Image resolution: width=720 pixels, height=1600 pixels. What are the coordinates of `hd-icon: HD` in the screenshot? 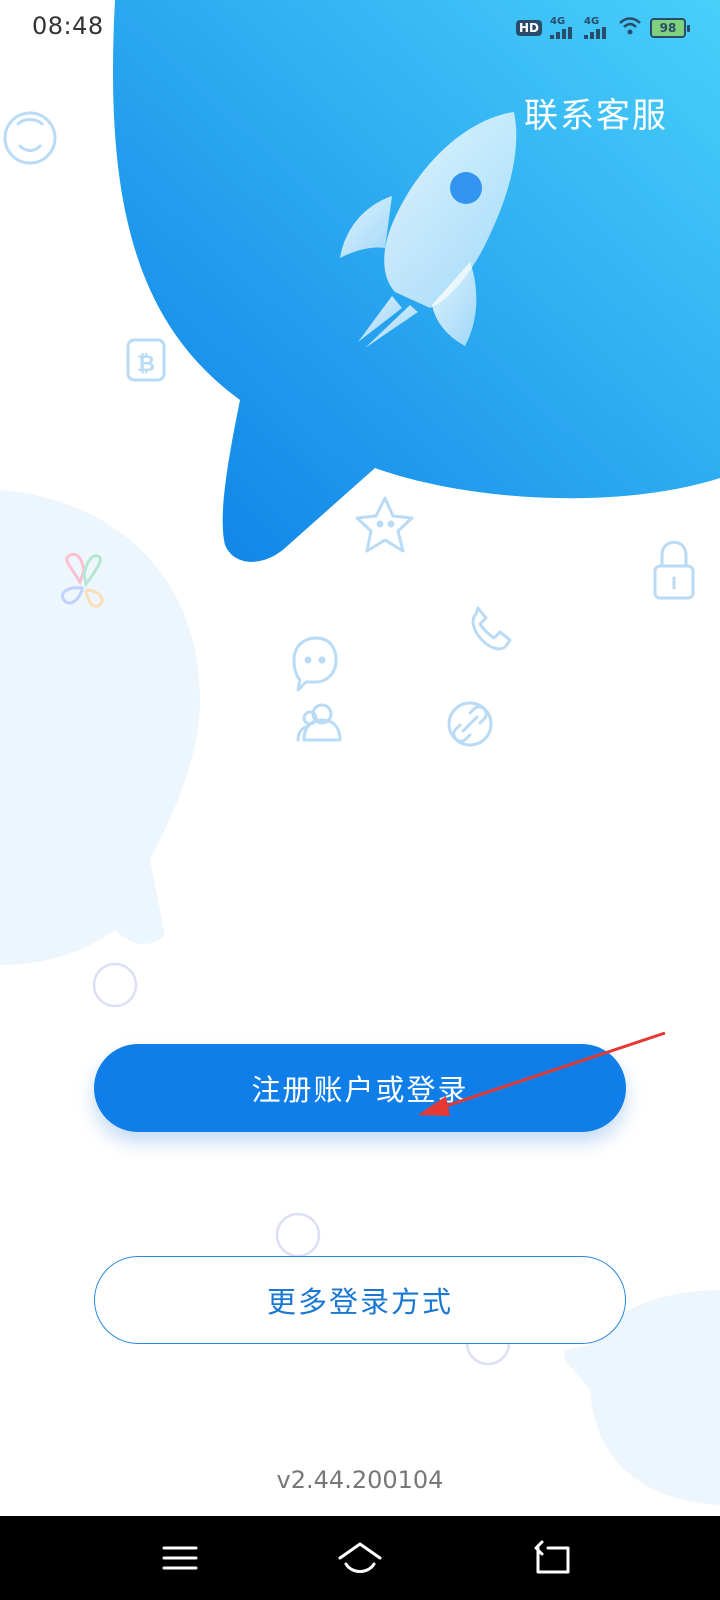 It's located at (528, 28).